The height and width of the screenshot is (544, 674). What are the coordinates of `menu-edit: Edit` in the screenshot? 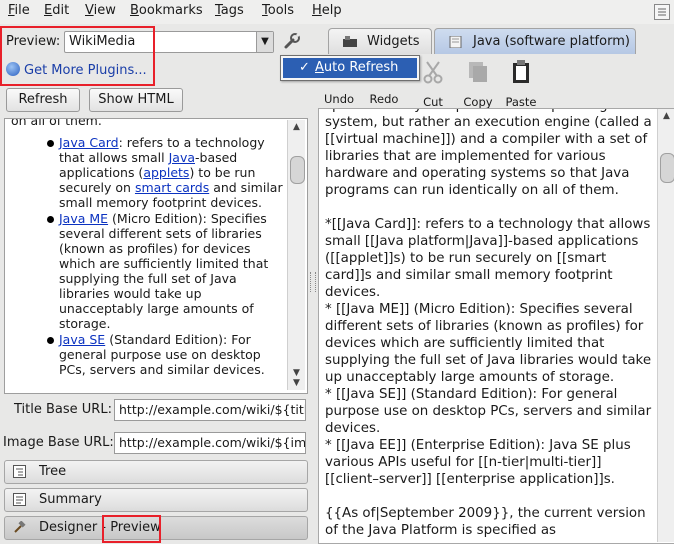 It's located at (56, 10).